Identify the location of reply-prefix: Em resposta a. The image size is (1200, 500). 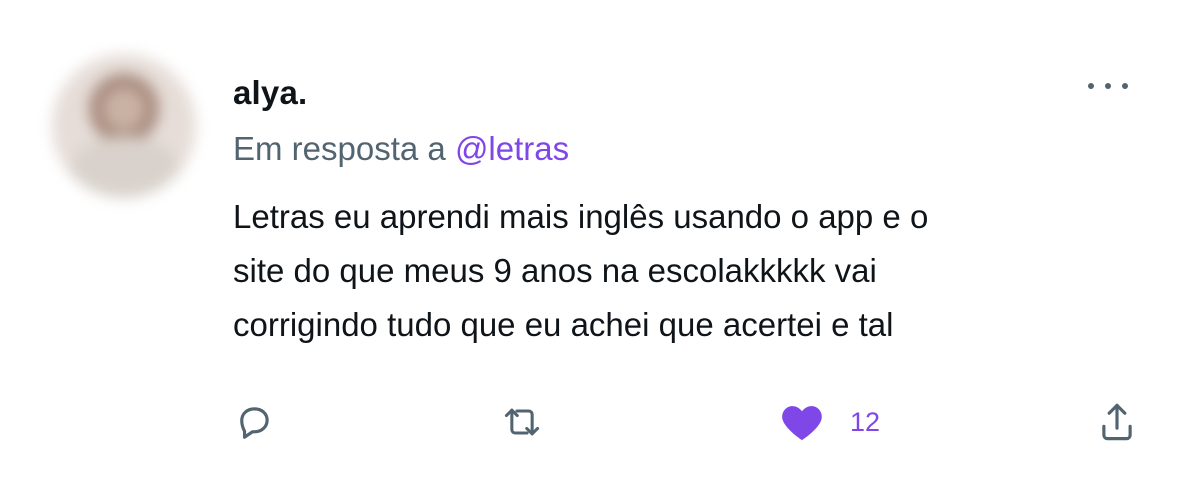
(339, 148).